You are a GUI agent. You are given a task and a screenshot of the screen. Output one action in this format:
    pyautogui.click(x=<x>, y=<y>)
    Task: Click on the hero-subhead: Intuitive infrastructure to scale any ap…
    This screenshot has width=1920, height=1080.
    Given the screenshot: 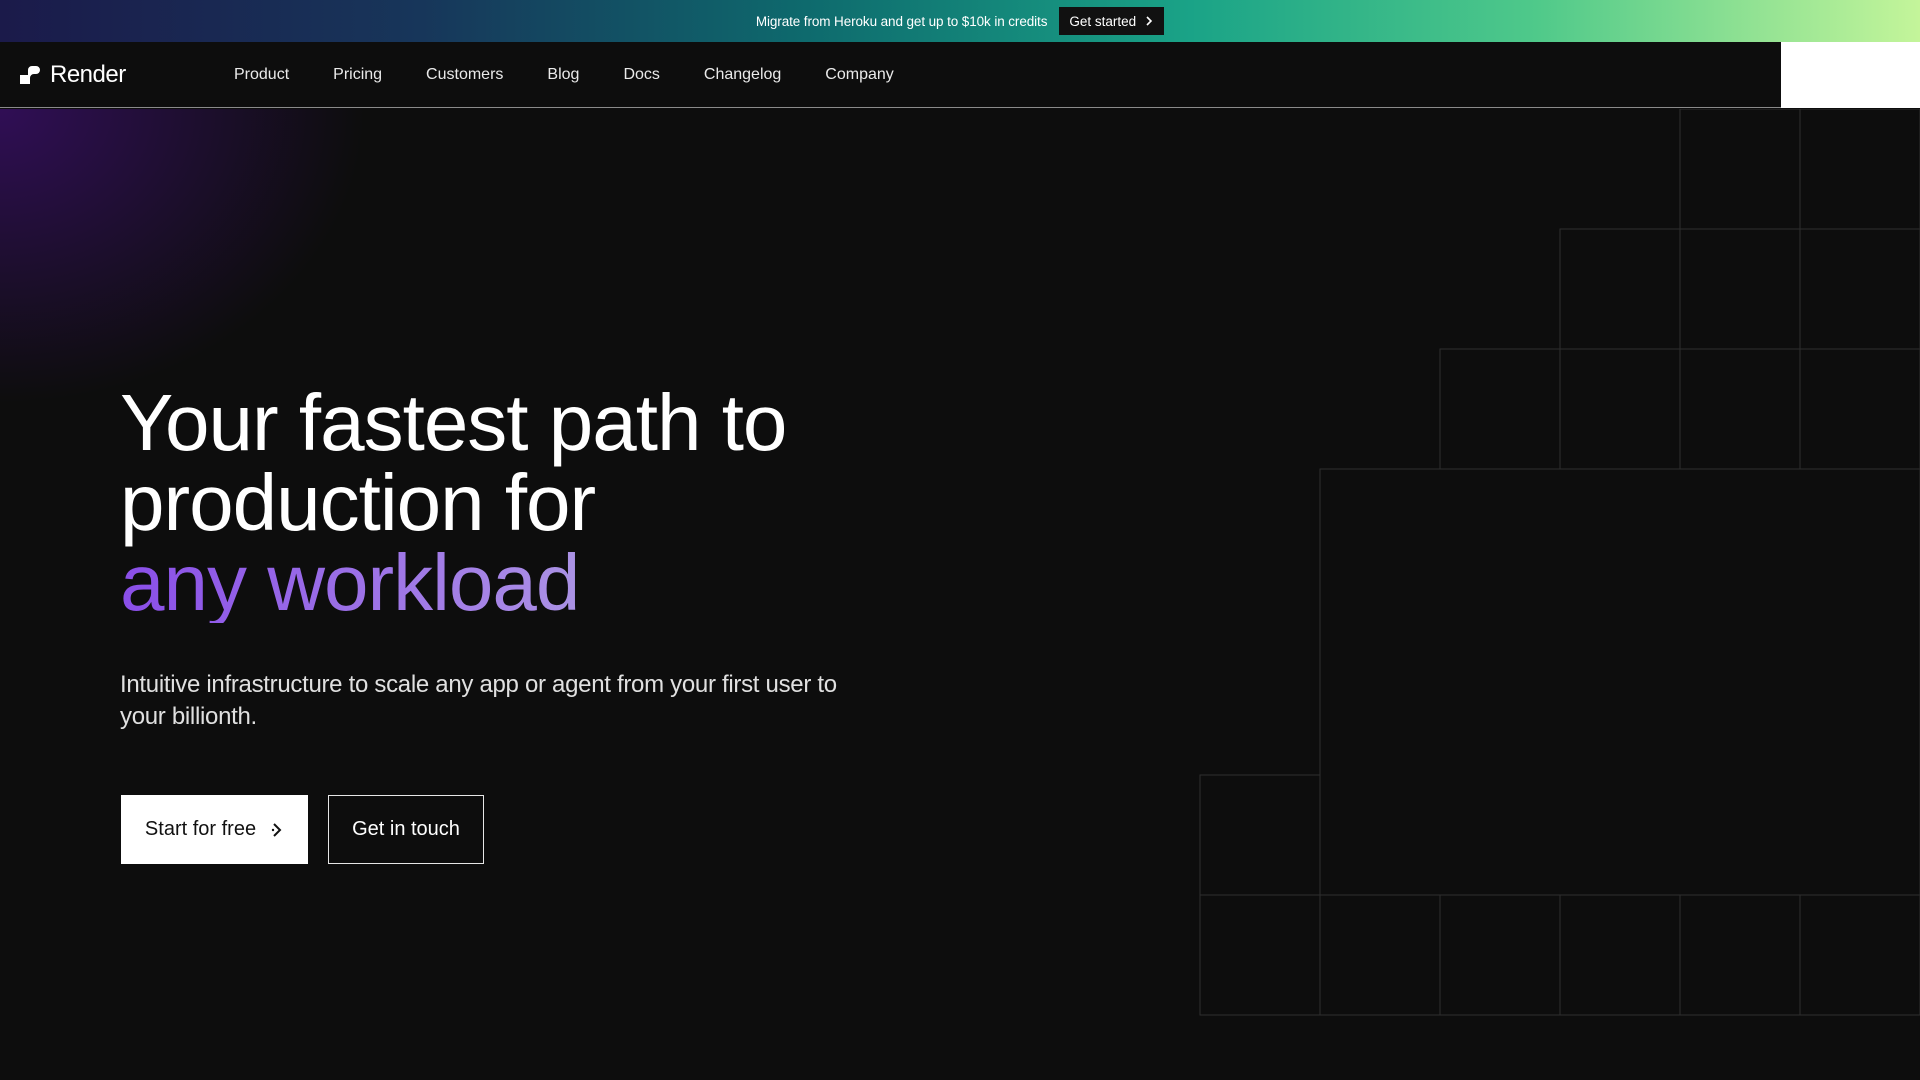 What is the action you would take?
    pyautogui.click(x=478, y=700)
    